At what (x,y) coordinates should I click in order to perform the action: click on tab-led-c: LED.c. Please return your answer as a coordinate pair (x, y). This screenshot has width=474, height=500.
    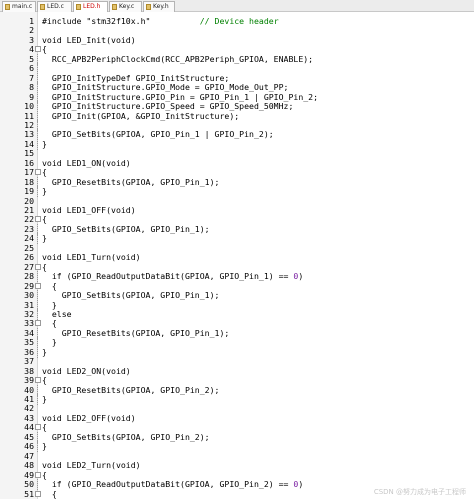
    Looking at the image, I should click on (54, 6).